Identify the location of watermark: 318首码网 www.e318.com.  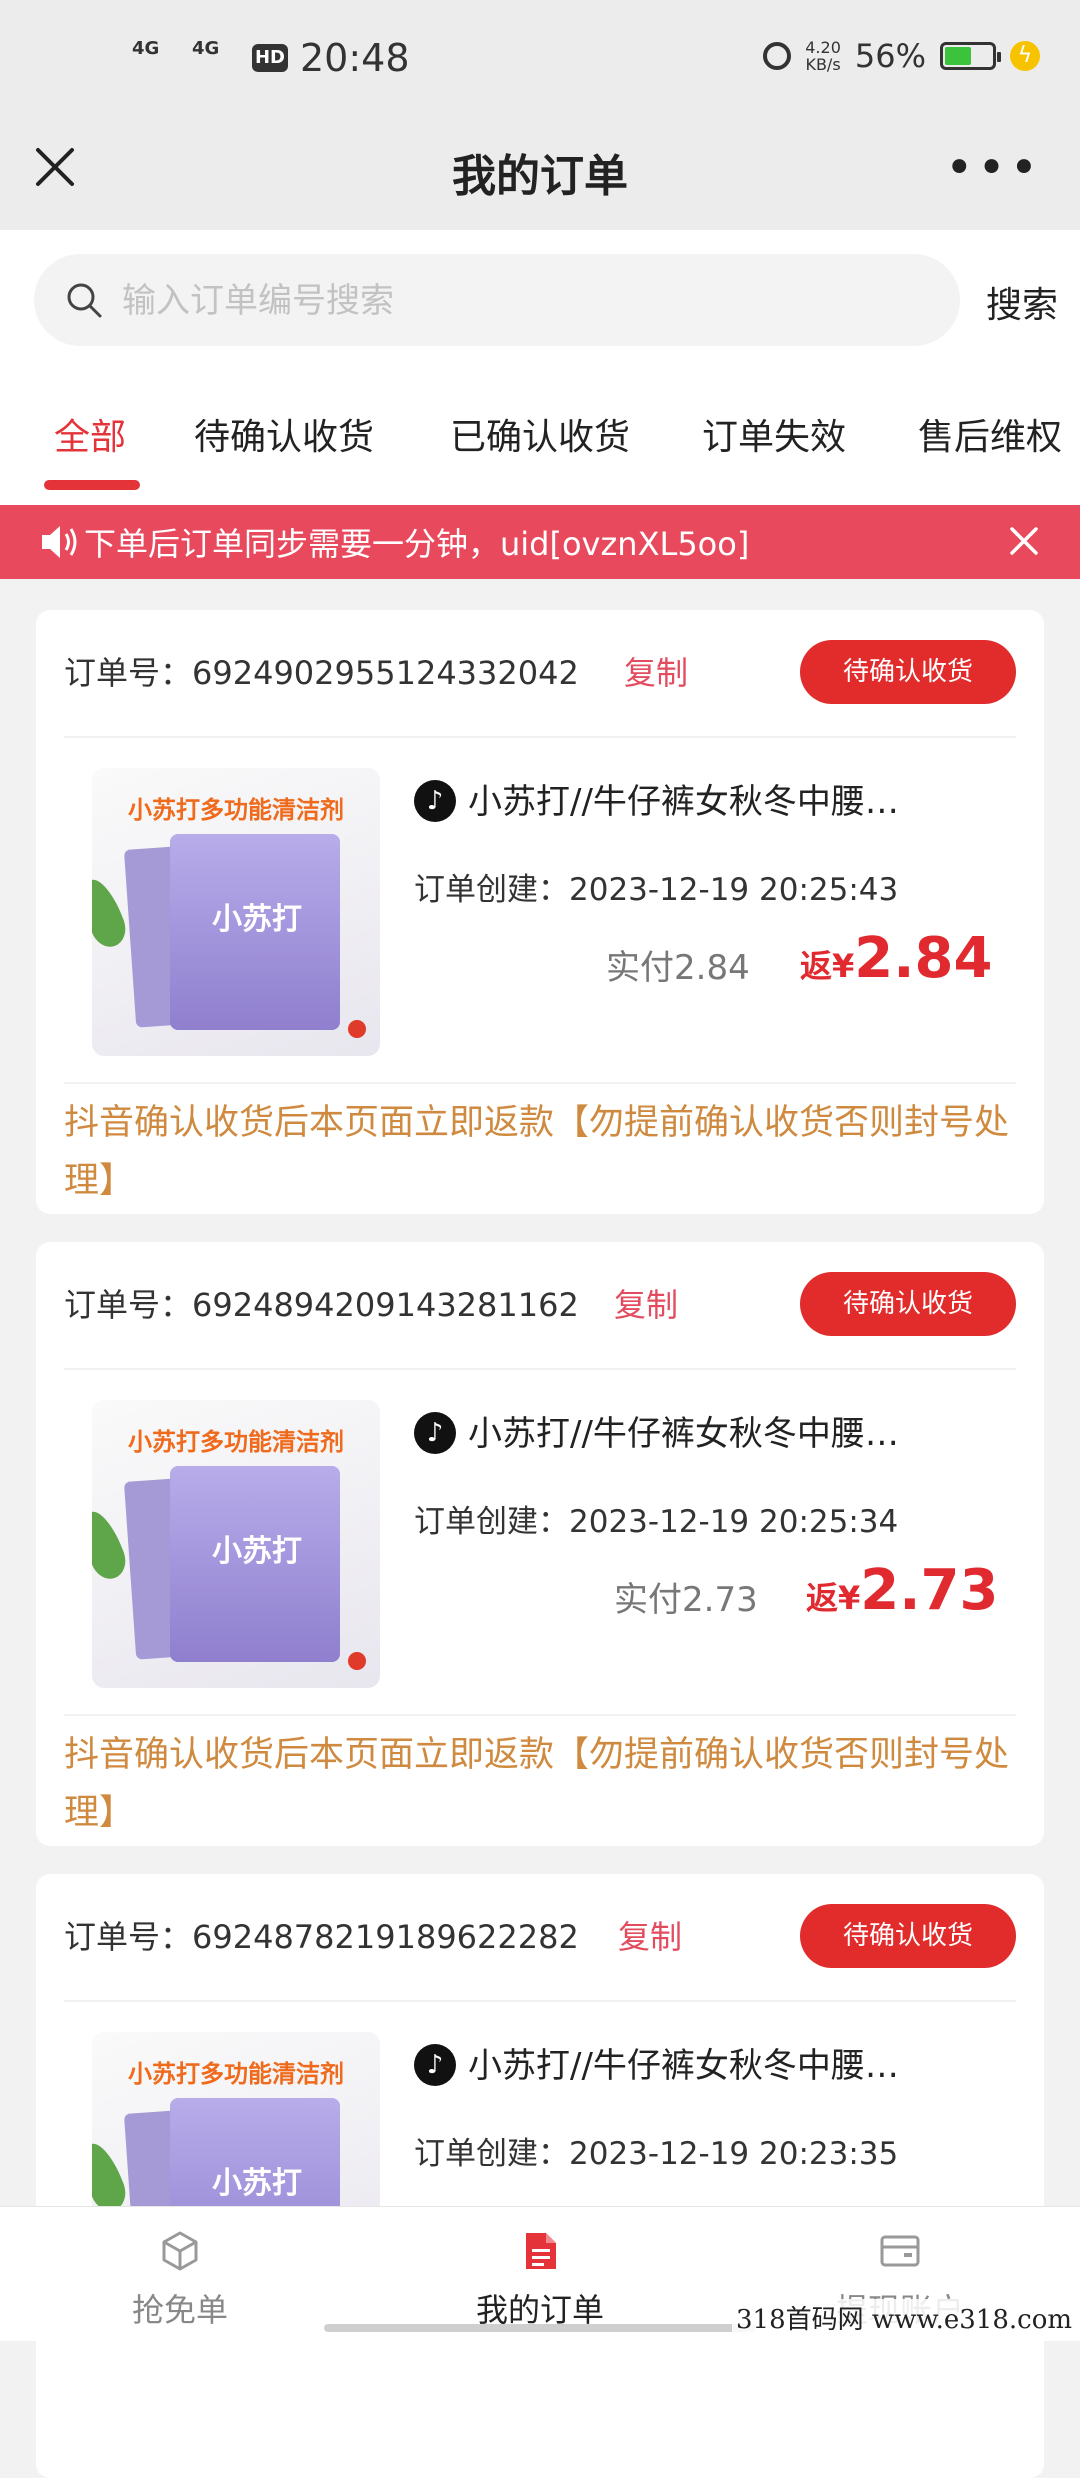
(904, 2317).